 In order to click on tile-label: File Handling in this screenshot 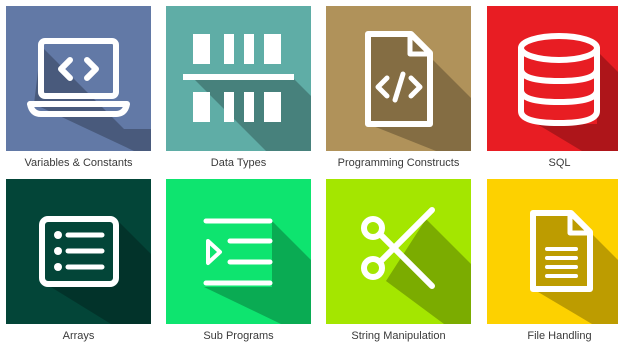, I will do `click(559, 336)`.